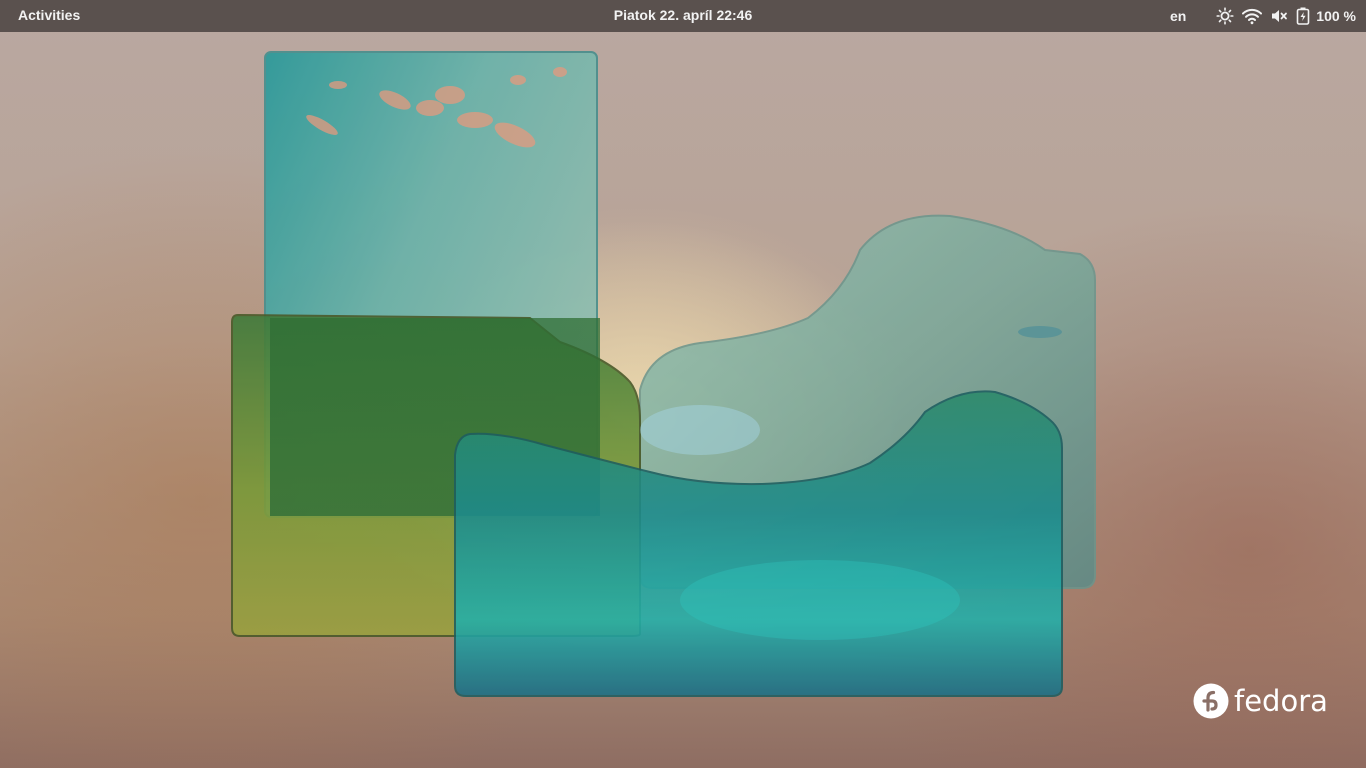 The image size is (1366, 768). I want to click on fedora-infinity-icon, so click(1211, 701).